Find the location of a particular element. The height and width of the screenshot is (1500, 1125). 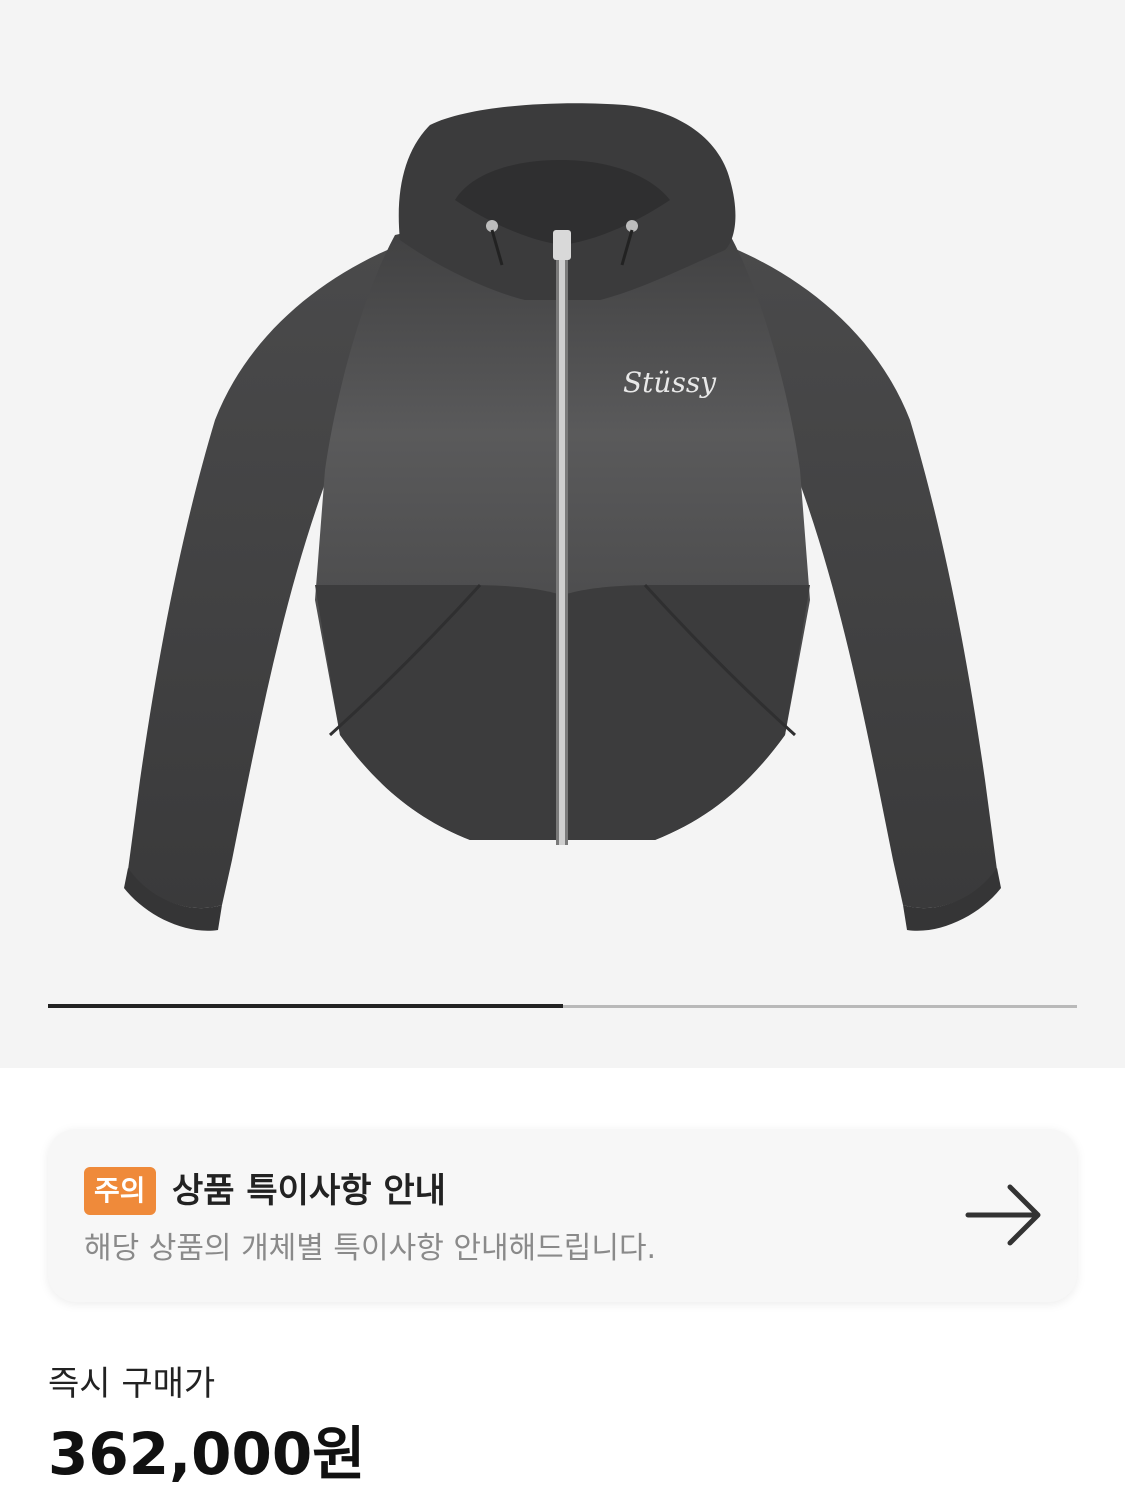

gallery-progress-fill is located at coordinates (305, 1006).